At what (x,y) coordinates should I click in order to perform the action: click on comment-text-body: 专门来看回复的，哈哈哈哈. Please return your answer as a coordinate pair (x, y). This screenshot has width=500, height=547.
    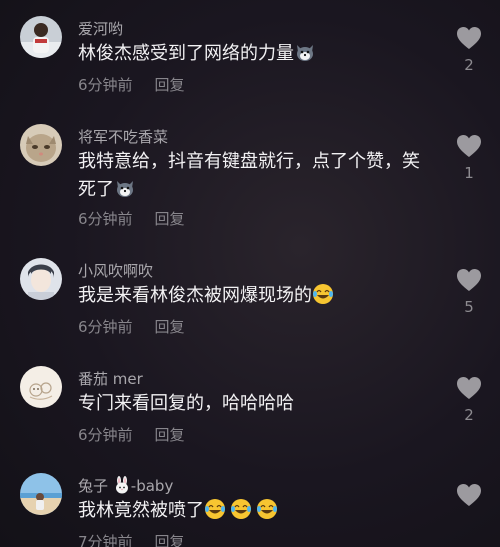
    Looking at the image, I should click on (186, 403).